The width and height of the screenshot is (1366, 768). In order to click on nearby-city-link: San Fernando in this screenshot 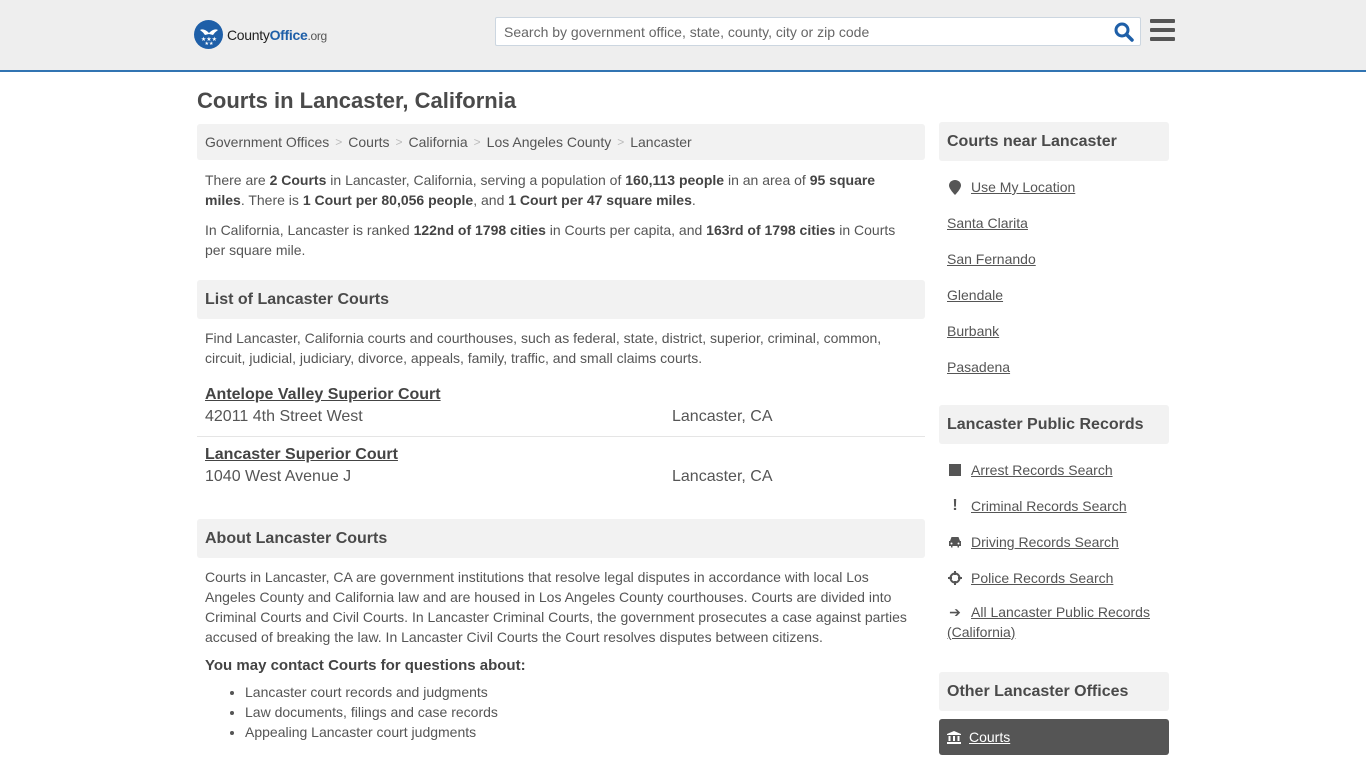, I will do `click(991, 259)`.